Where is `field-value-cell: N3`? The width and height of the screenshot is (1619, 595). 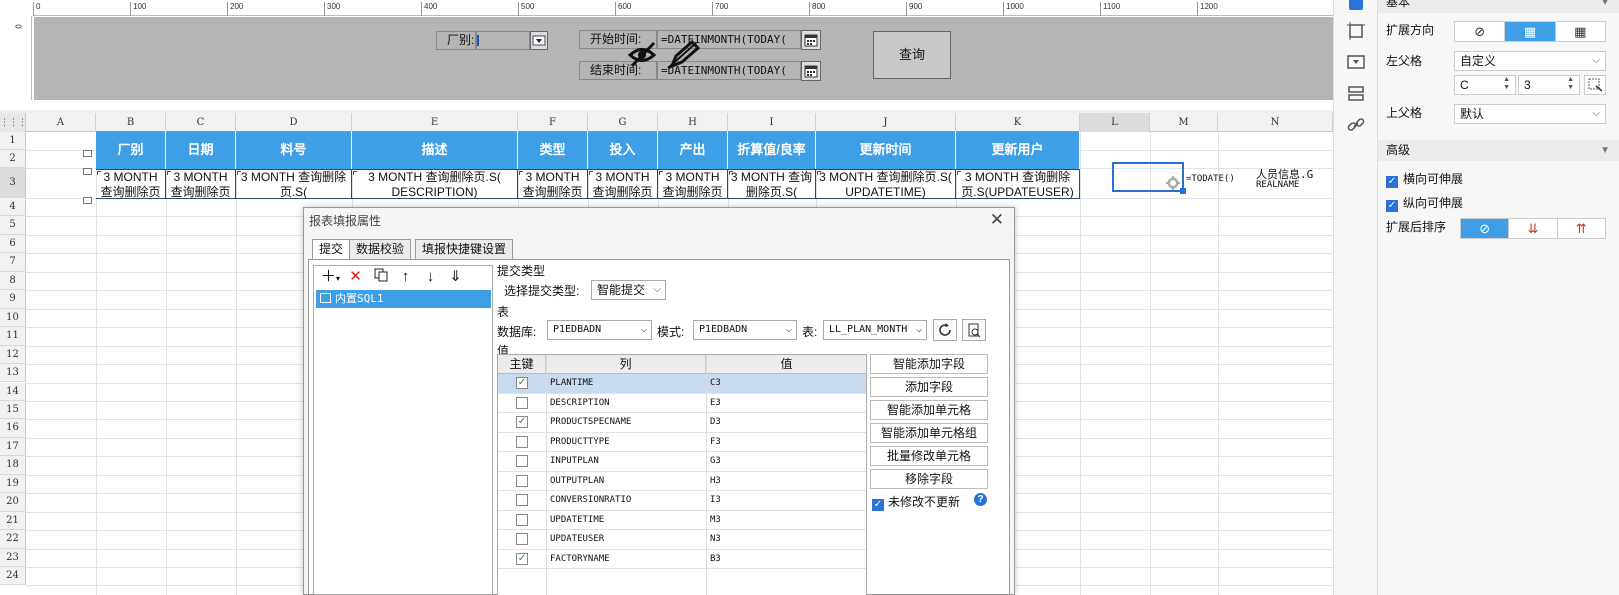
field-value-cell: N3 is located at coordinates (715, 539).